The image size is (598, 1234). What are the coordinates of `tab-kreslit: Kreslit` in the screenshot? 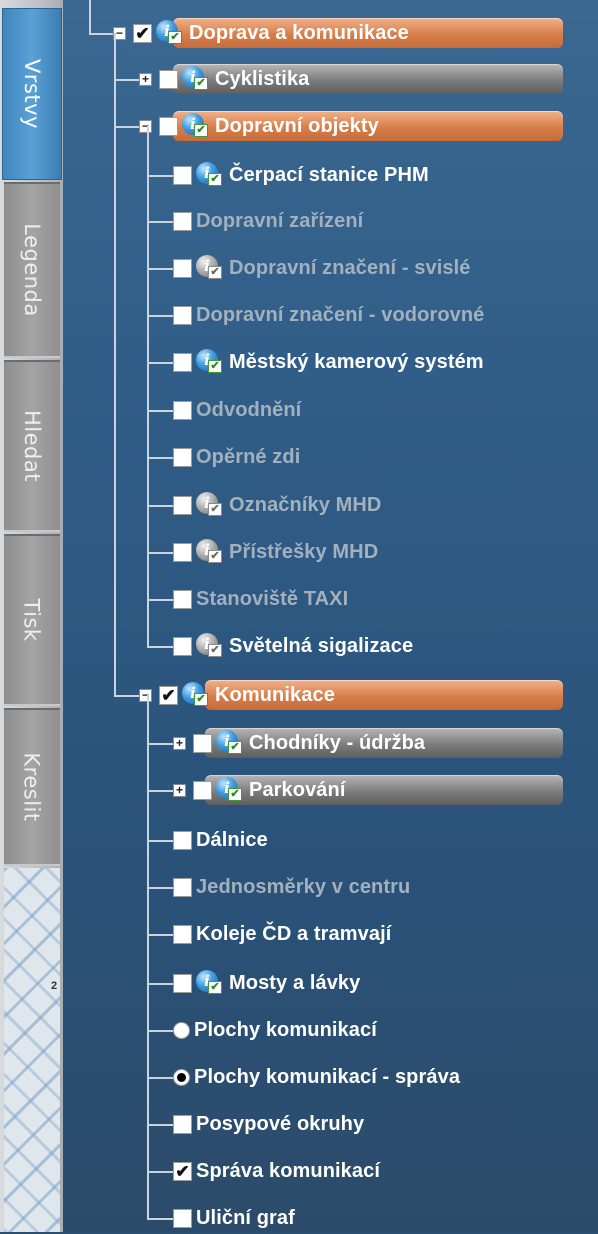 It's located at (32, 787).